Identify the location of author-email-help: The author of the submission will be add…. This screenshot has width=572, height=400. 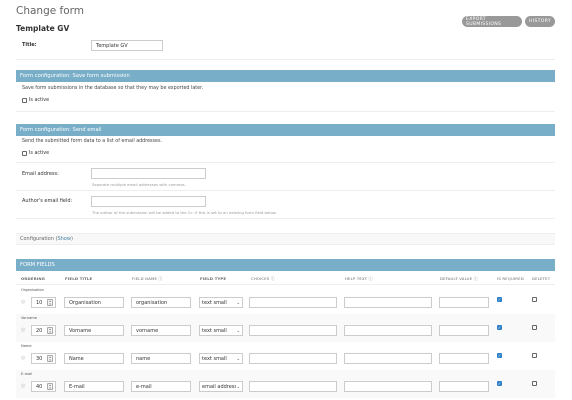
(184, 212).